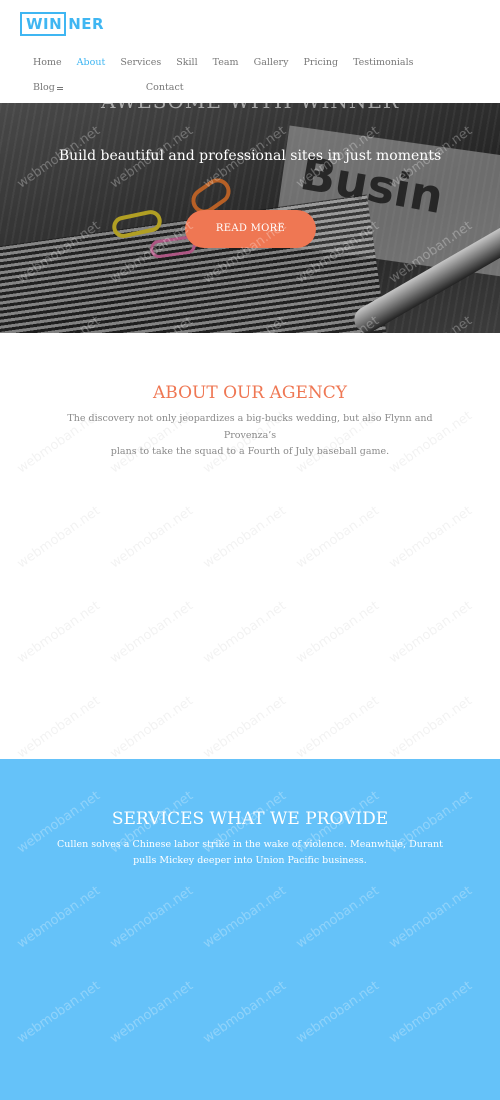 This screenshot has height=1100, width=500. I want to click on services-title: SERVICES WHAT WE PROVIDE, so click(250, 819).